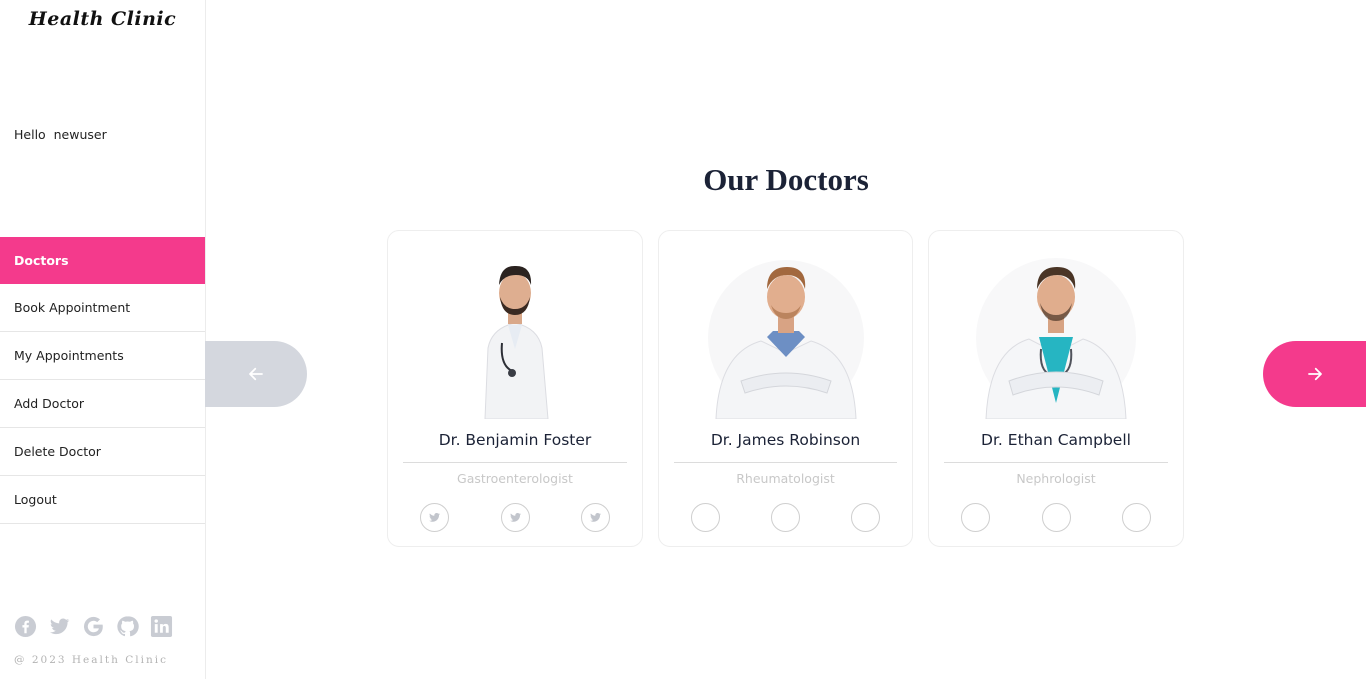 This screenshot has height=679, width=1366. Describe the element at coordinates (515, 478) in the screenshot. I see `doctor-specialty: Gastroenterologist` at that location.